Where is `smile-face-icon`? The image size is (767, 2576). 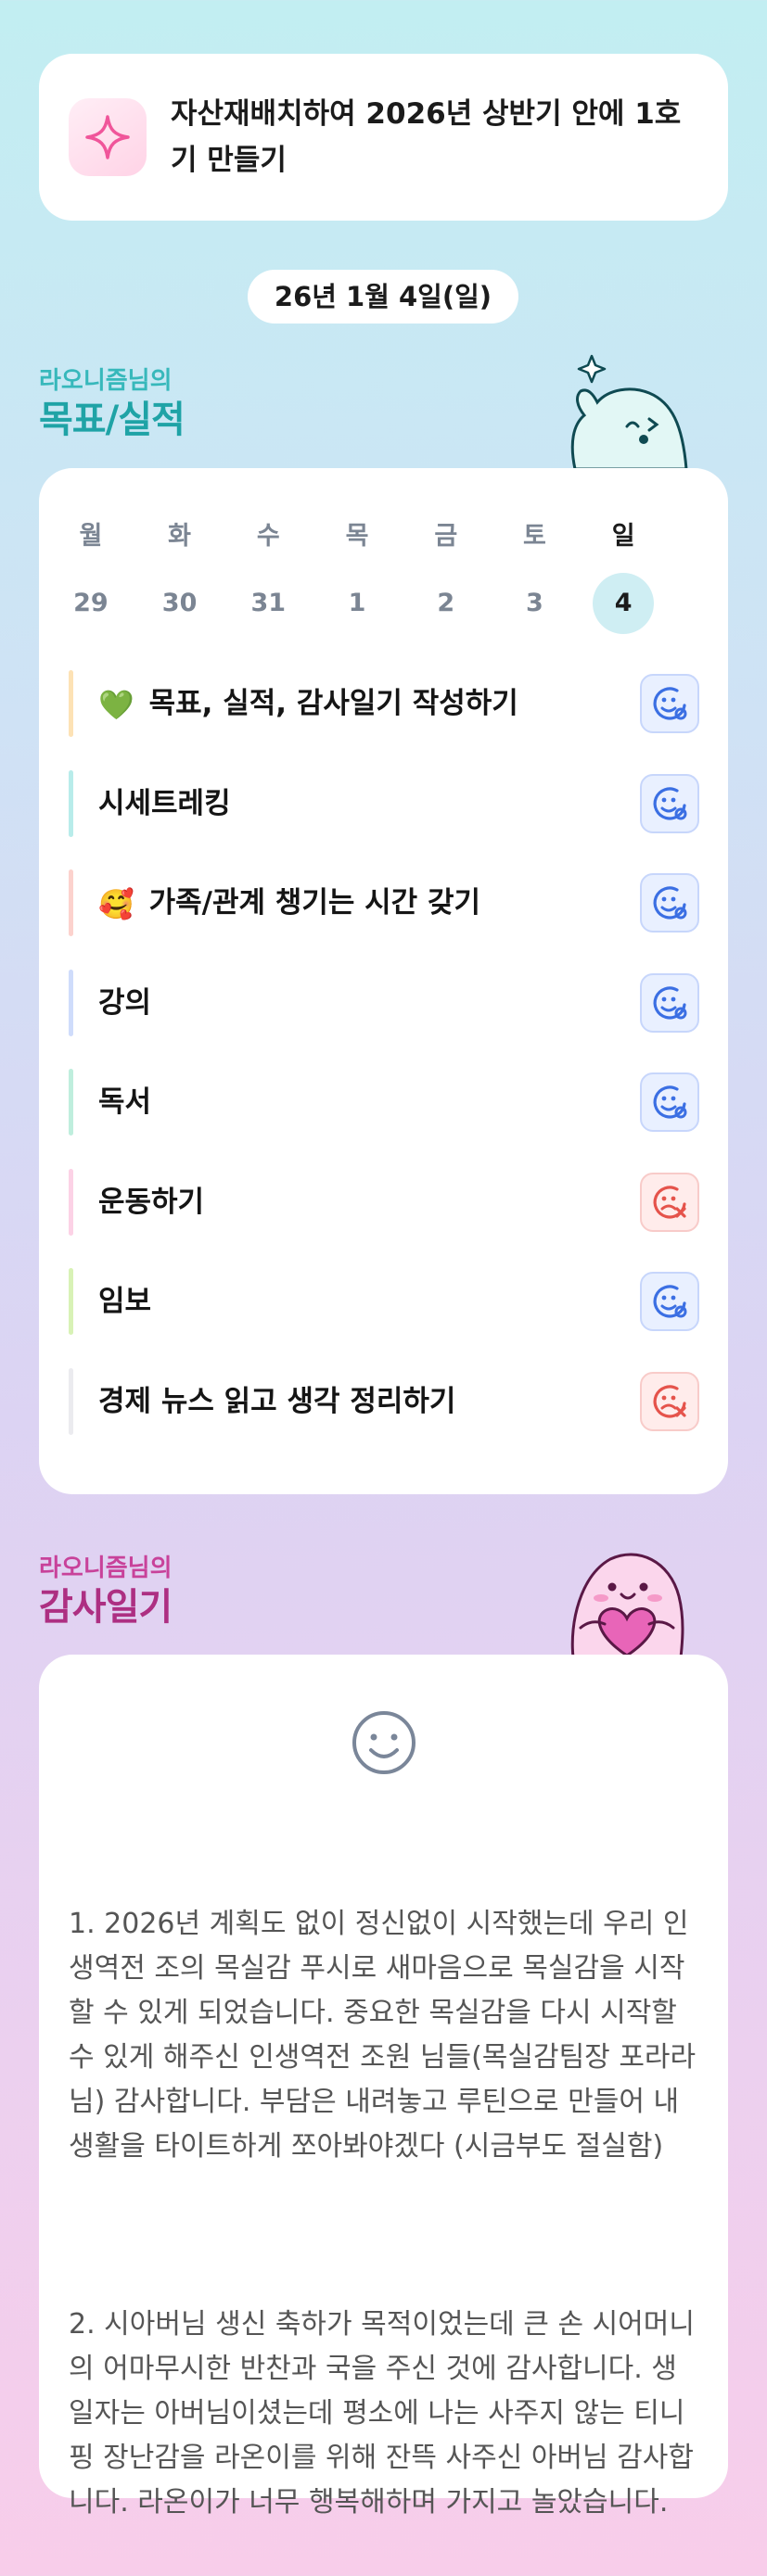 smile-face-icon is located at coordinates (384, 1744).